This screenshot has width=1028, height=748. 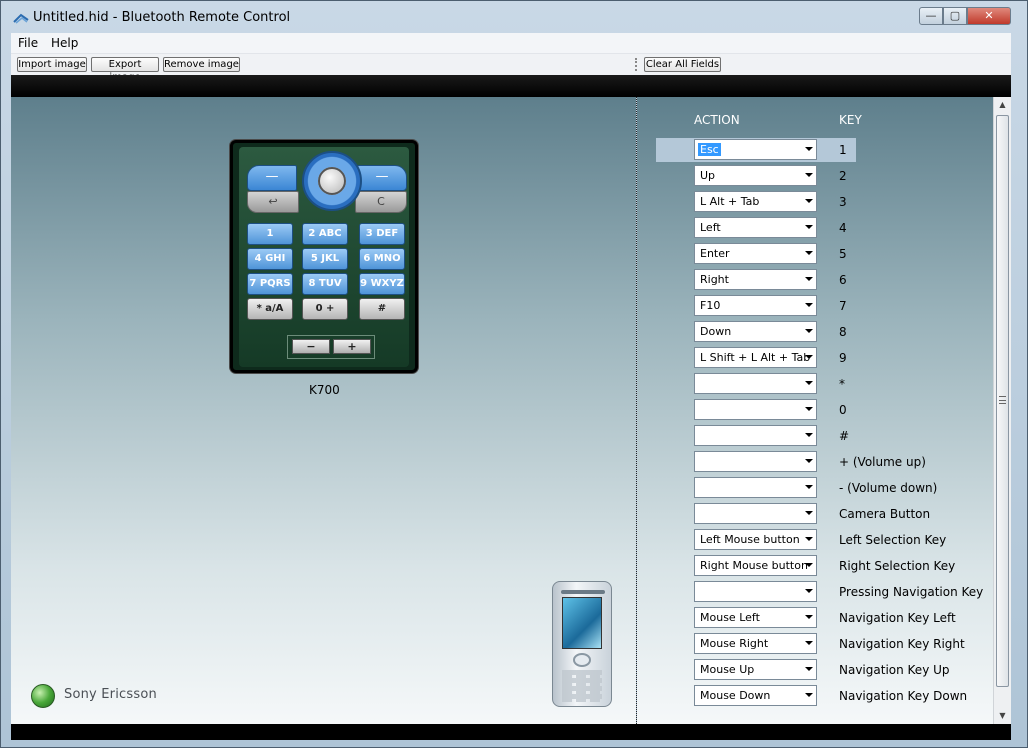 I want to click on clear-all-fields-button: Clear All Fields, so click(x=682, y=64).